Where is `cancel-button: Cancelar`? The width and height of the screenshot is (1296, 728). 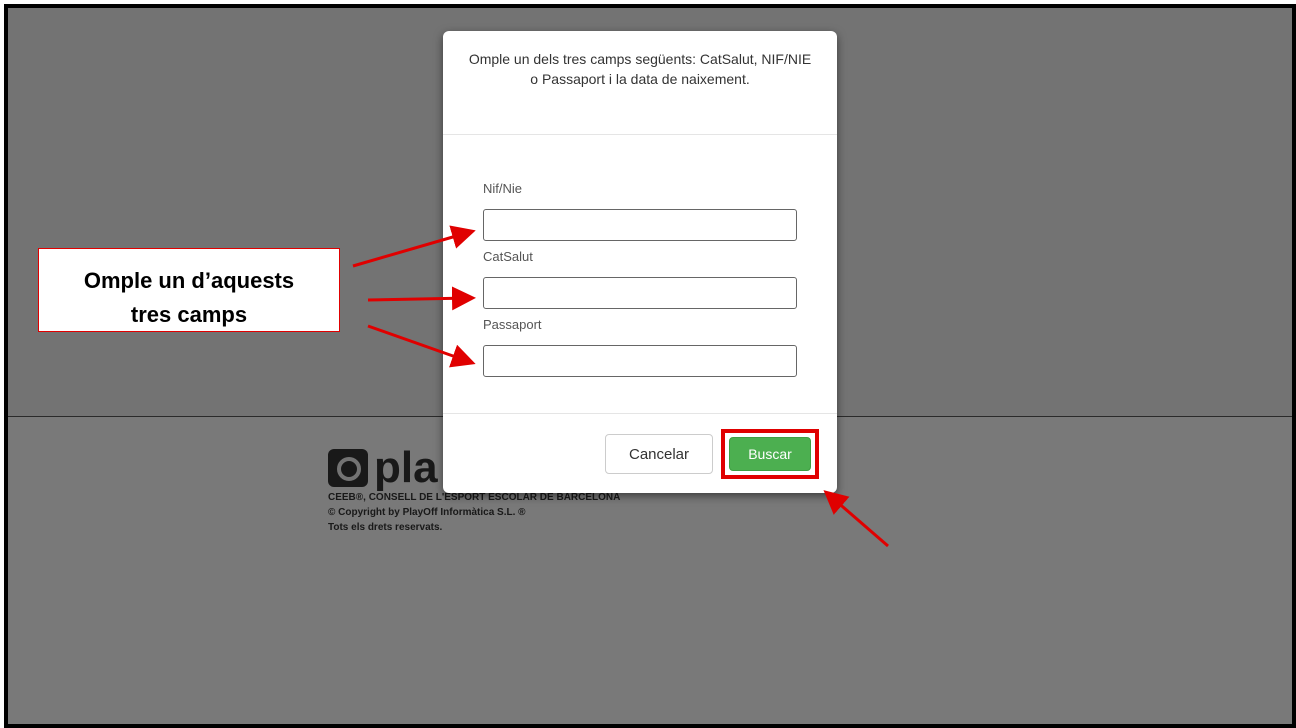 cancel-button: Cancelar is located at coordinates (659, 454).